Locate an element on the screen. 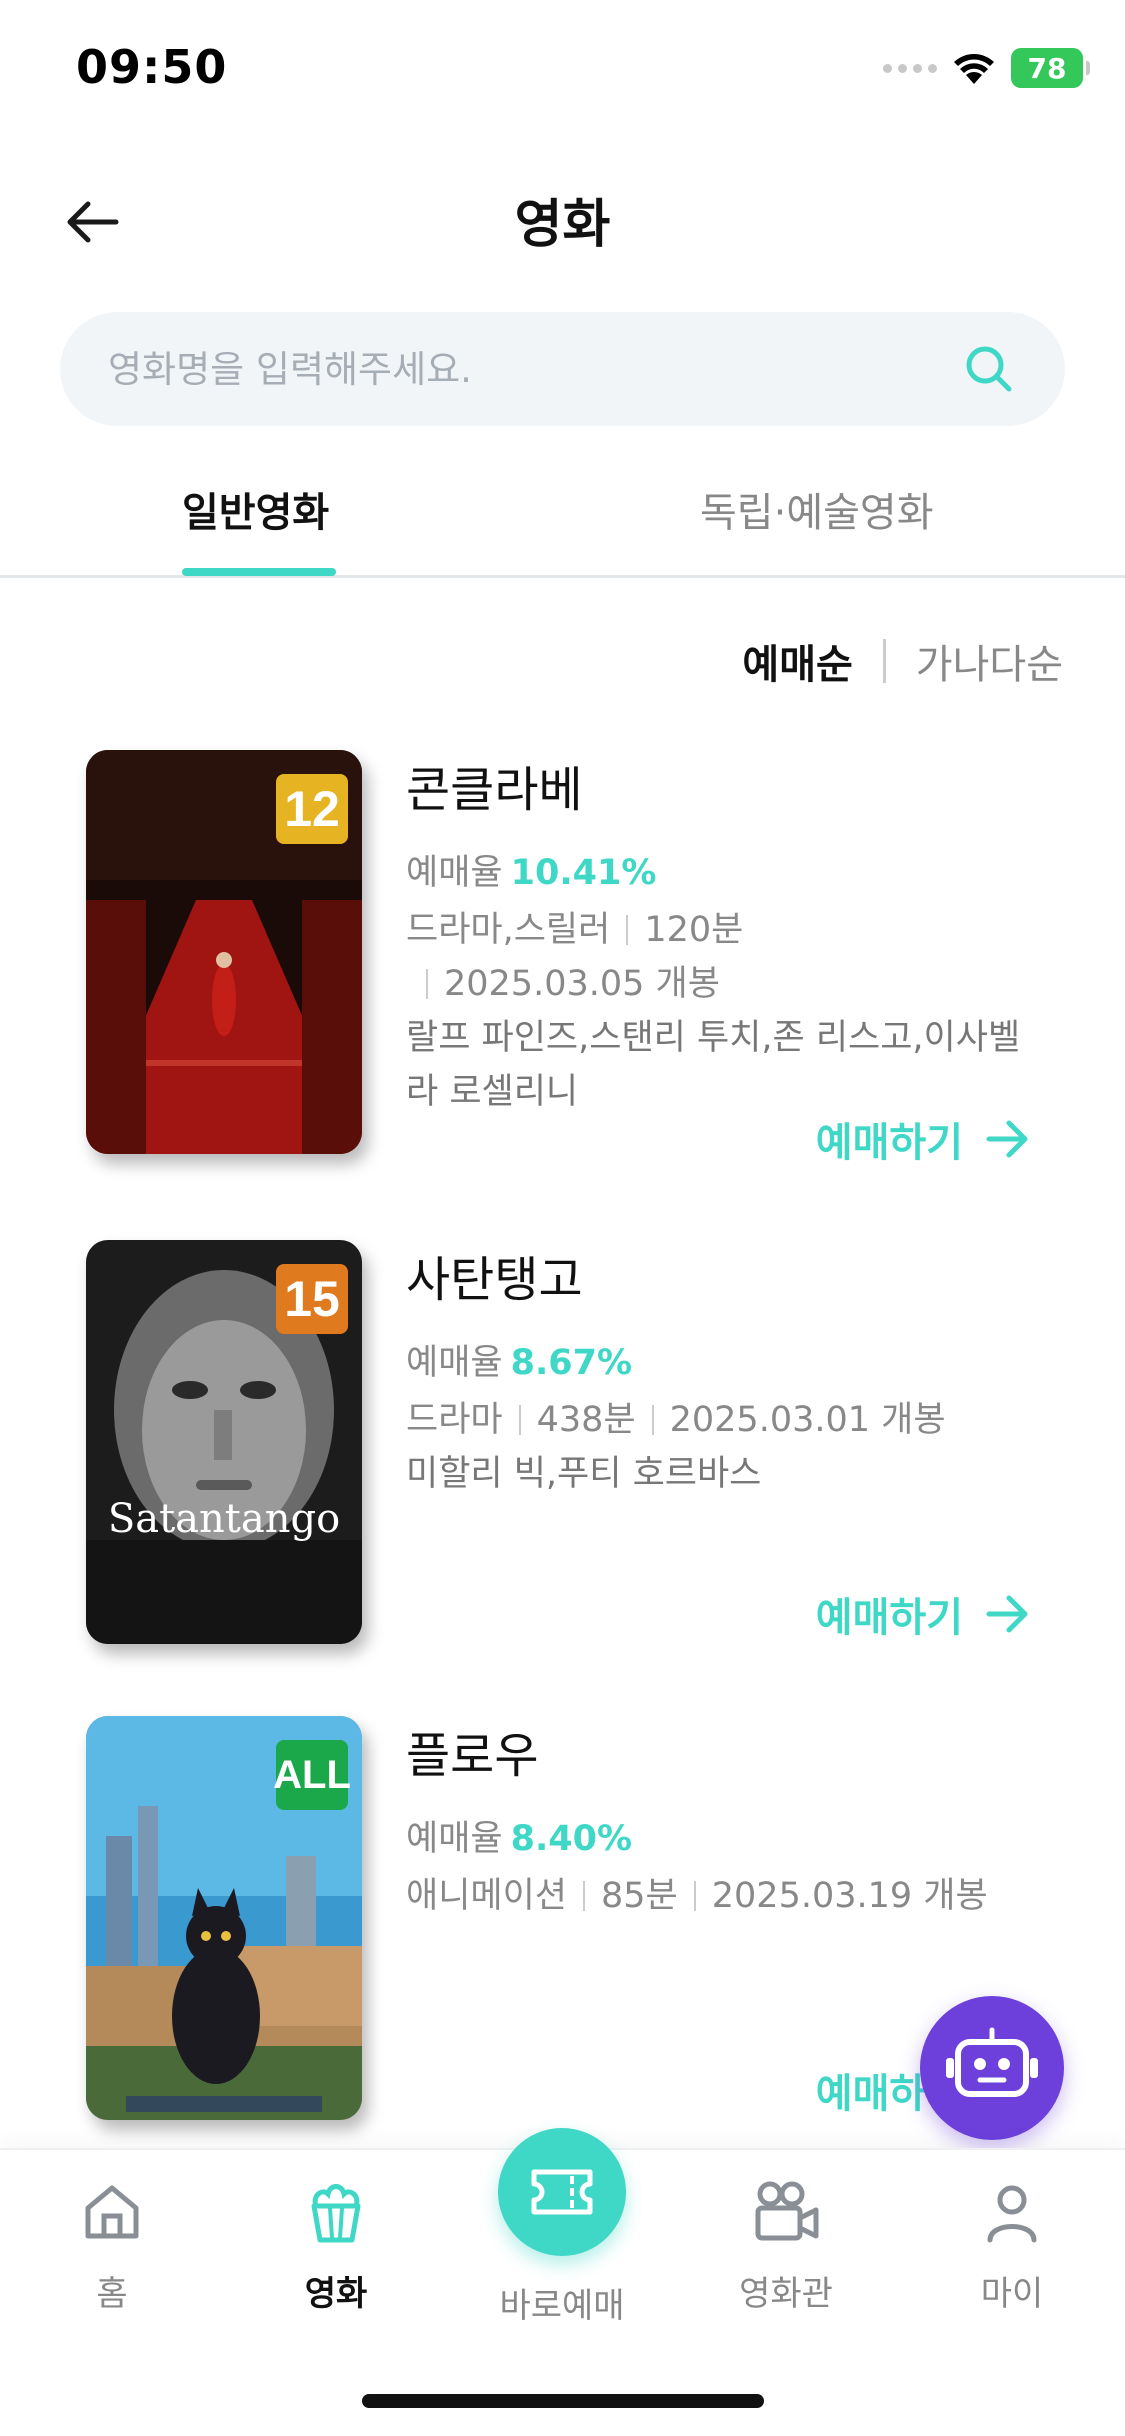 The image size is (1125, 2436). camera-icon is located at coordinates (786, 2212).